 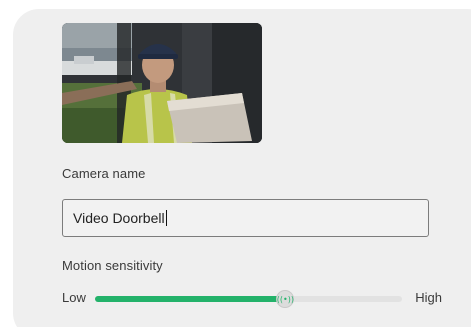 I want to click on camera-name-value: Video Doorbell, so click(x=119, y=218).